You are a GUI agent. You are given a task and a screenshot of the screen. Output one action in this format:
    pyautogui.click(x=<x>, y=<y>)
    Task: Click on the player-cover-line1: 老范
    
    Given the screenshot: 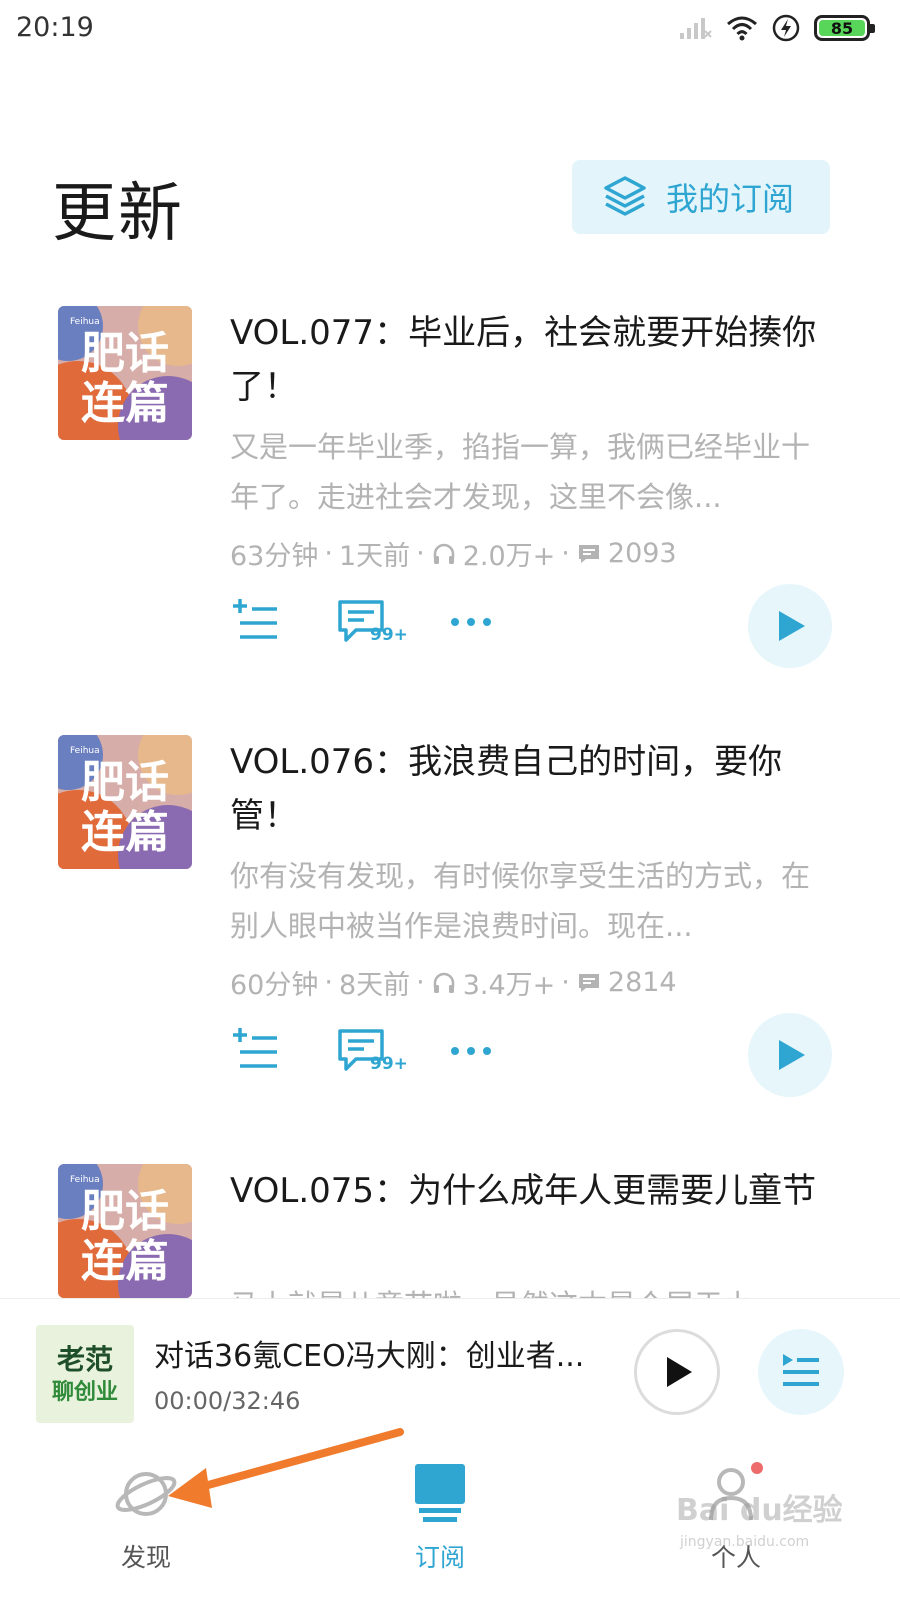 What is the action you would take?
    pyautogui.click(x=85, y=1359)
    